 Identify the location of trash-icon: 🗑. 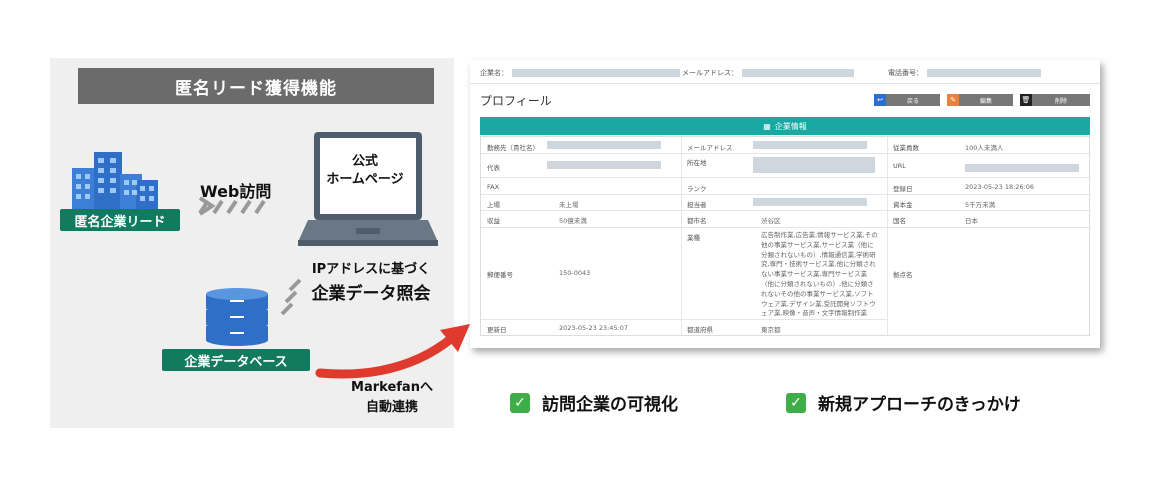
(1026, 100).